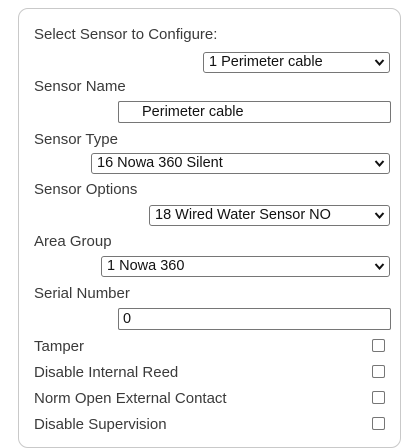 The height and width of the screenshot is (448, 409). What do you see at coordinates (82, 293) in the screenshot?
I see `serial-number-label: Serial Number` at bounding box center [82, 293].